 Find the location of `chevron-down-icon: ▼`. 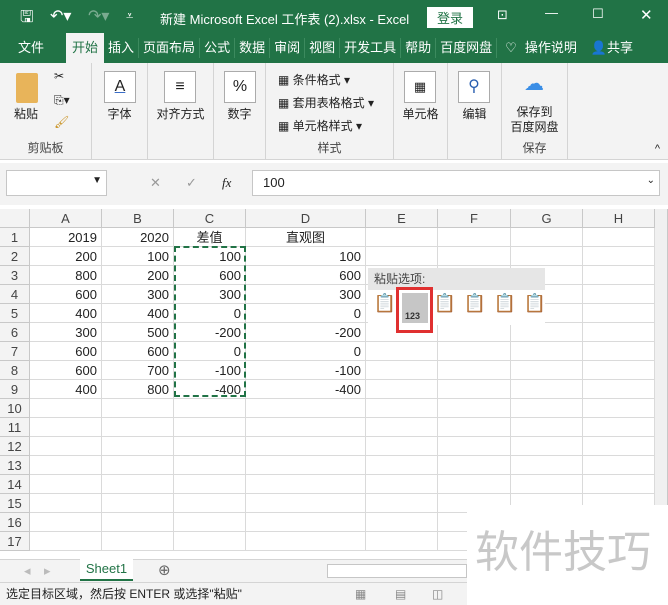

chevron-down-icon: ▼ is located at coordinates (97, 180).